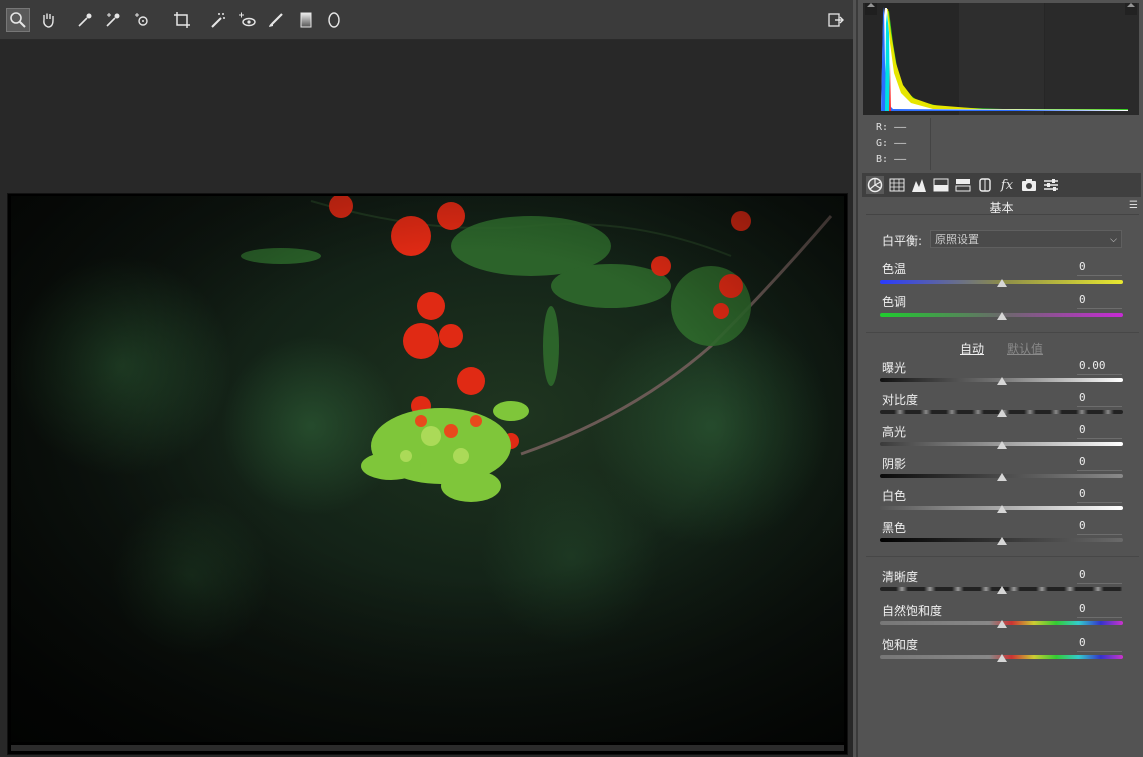 The width and height of the screenshot is (1143, 757). I want to click on white-balance-label: 白平衡:, so click(902, 241).